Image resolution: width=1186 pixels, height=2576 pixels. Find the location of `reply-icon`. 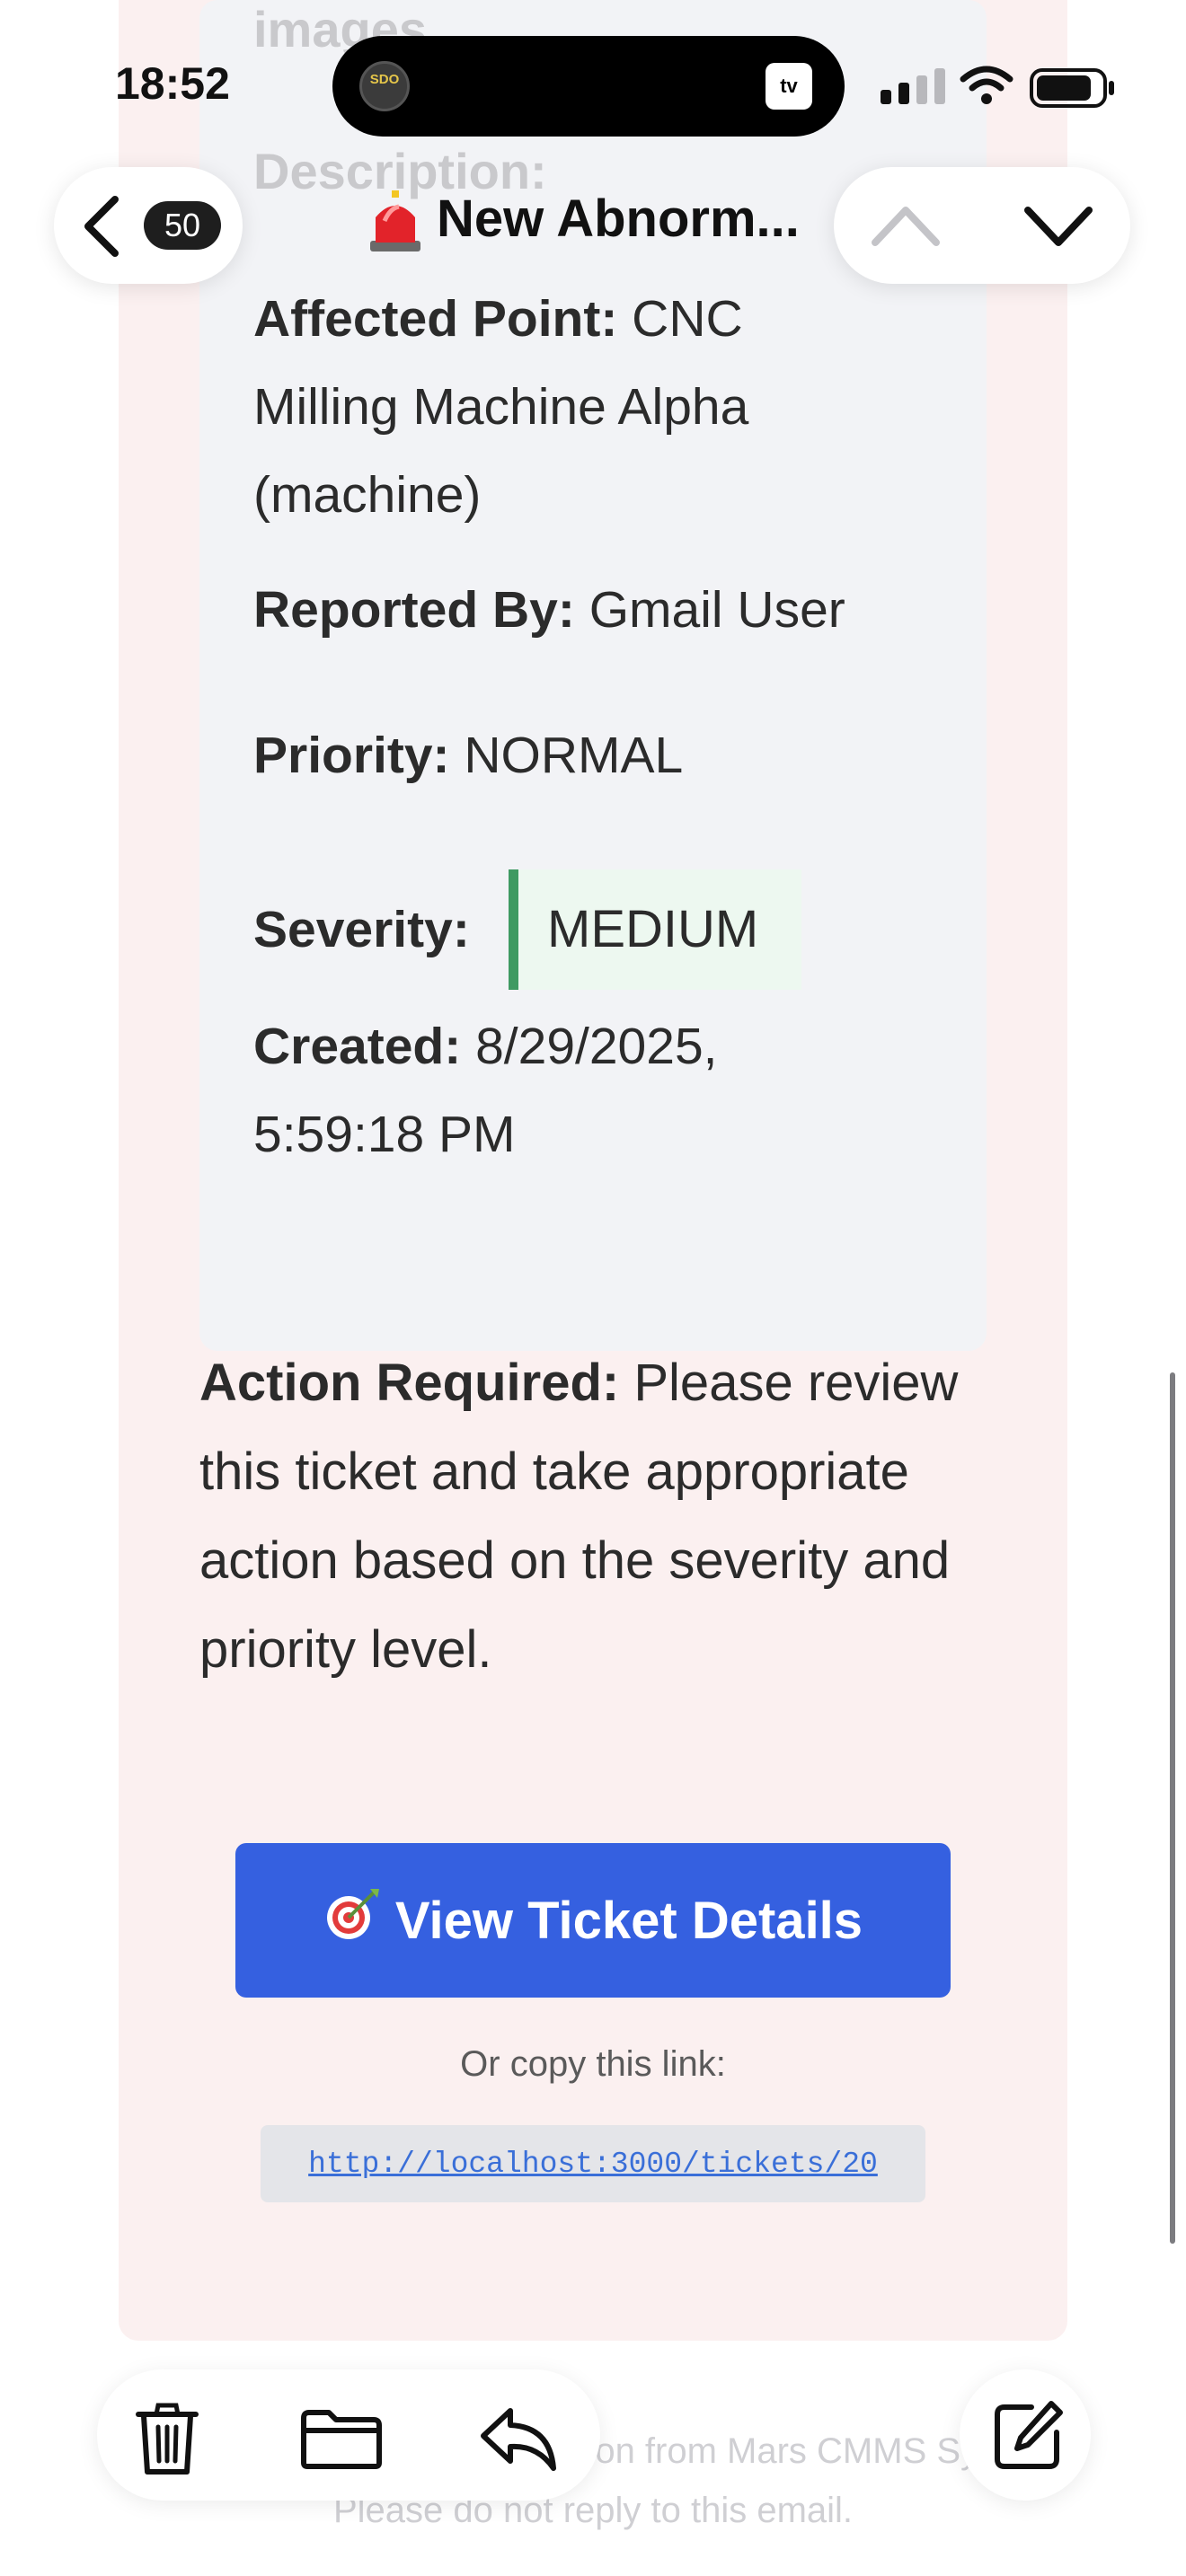

reply-icon is located at coordinates (518, 2441).